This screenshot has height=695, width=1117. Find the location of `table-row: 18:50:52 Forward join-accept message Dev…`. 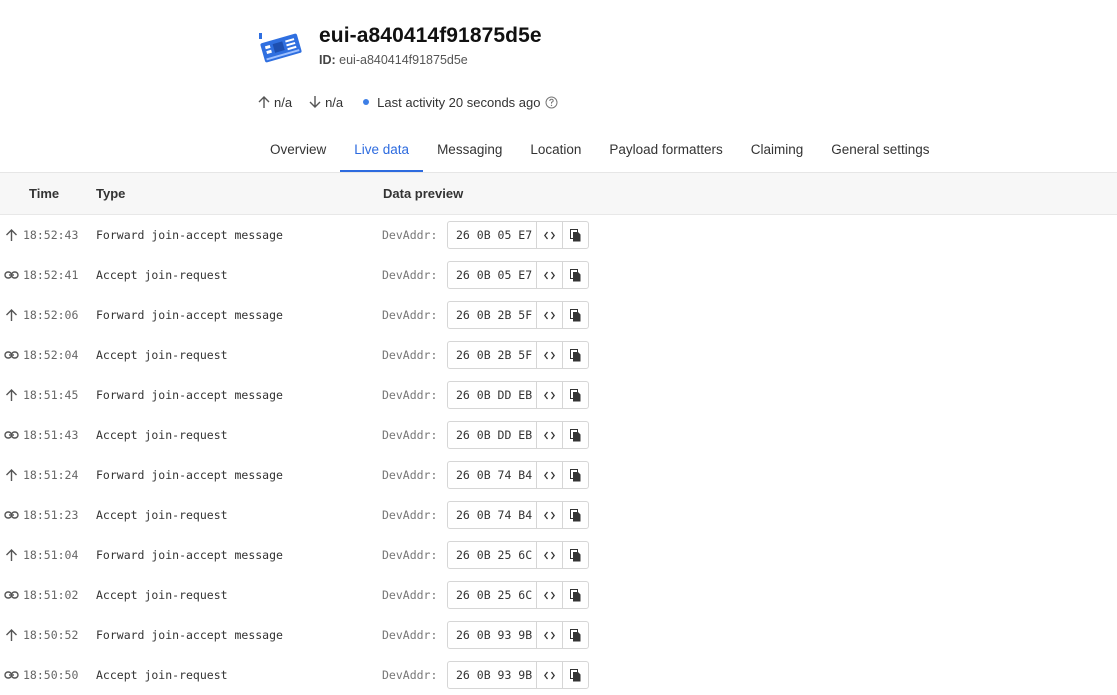

table-row: 18:50:52 Forward join-accept message Dev… is located at coordinates (558, 635).